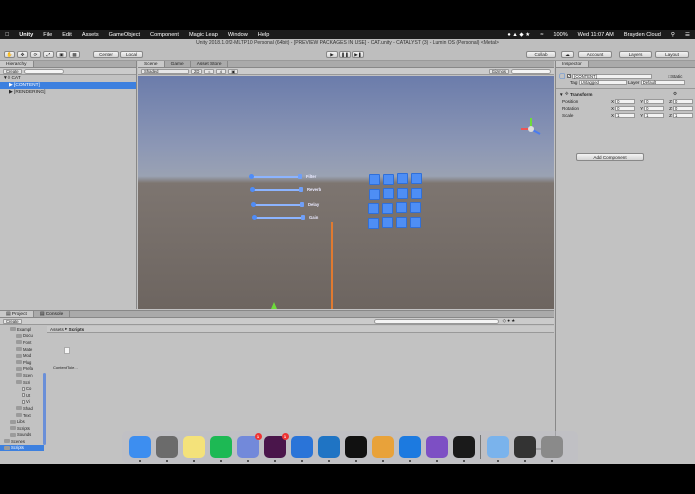 The width and height of the screenshot is (695, 494). What do you see at coordinates (662, 82) in the screenshot?
I see `layer-dropdown: Default` at bounding box center [662, 82].